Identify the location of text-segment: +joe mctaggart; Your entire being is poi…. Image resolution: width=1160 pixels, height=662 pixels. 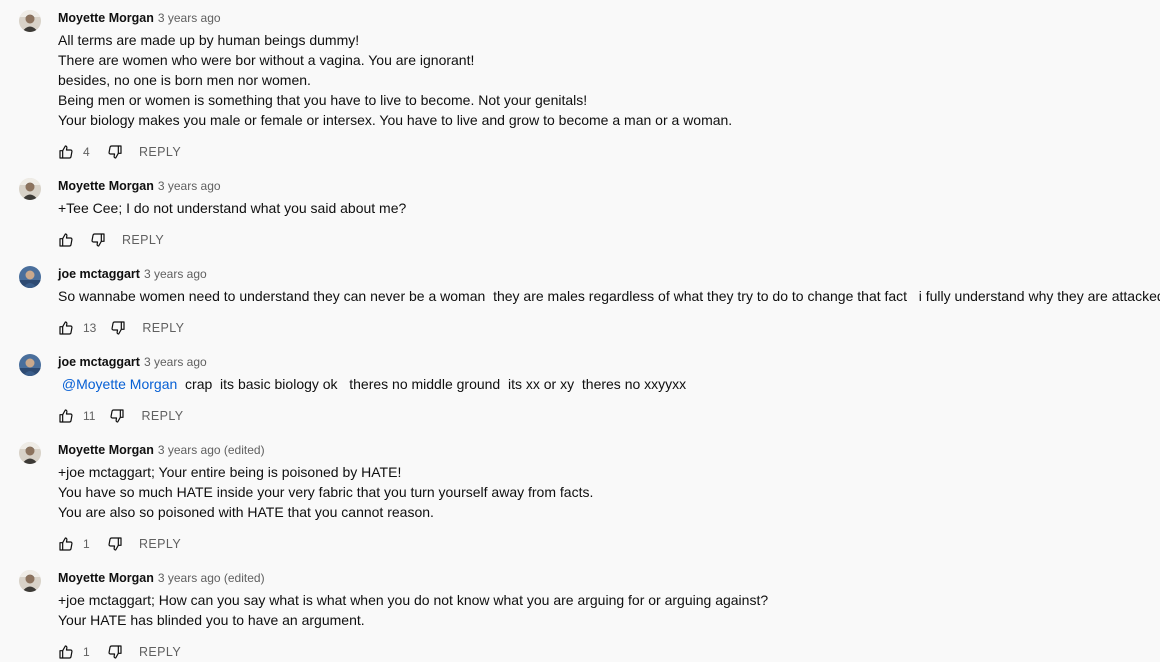
(230, 472).